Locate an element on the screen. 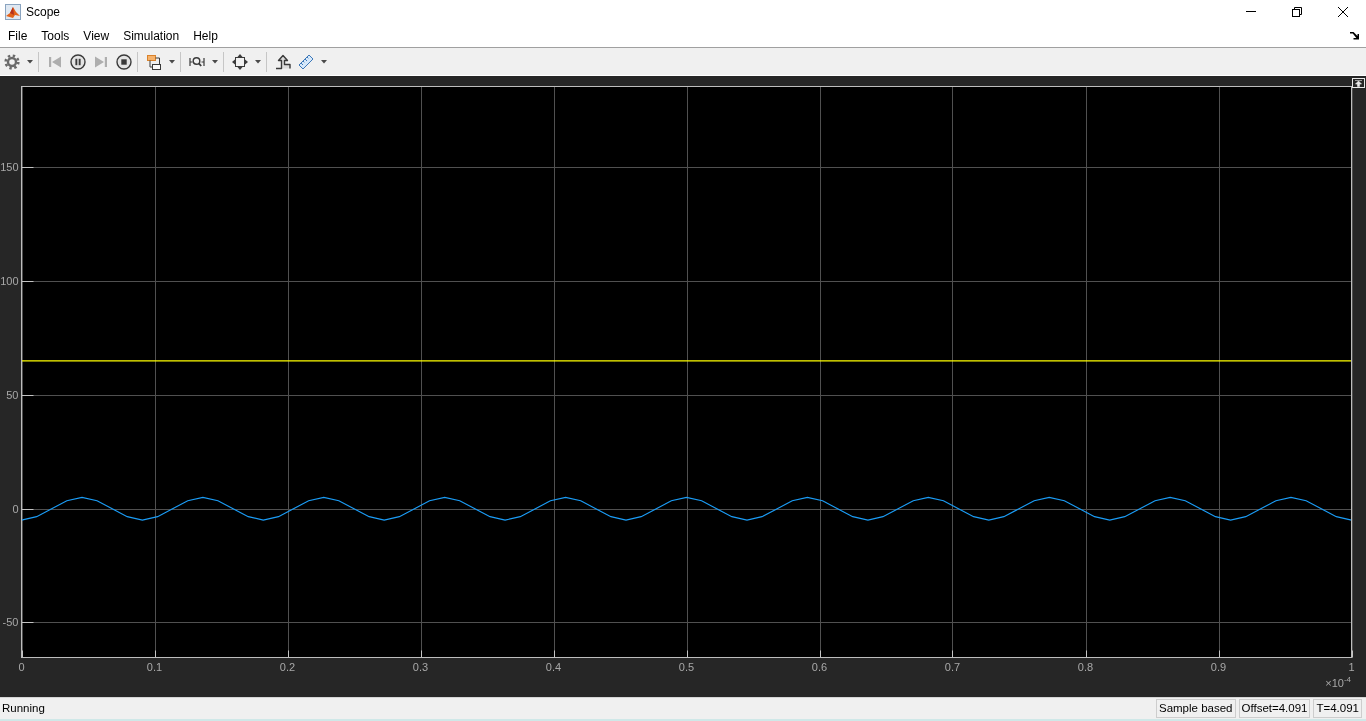 This screenshot has width=1366, height=721. tick-label: 100 is located at coordinates (9, 281).